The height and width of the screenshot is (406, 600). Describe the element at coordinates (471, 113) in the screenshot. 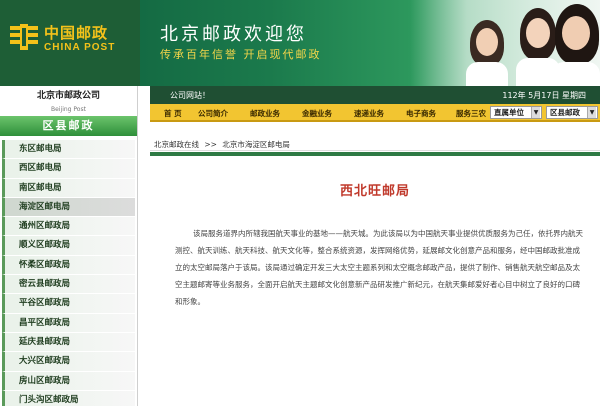

I see `menu-rural-services: 服务三农` at that location.